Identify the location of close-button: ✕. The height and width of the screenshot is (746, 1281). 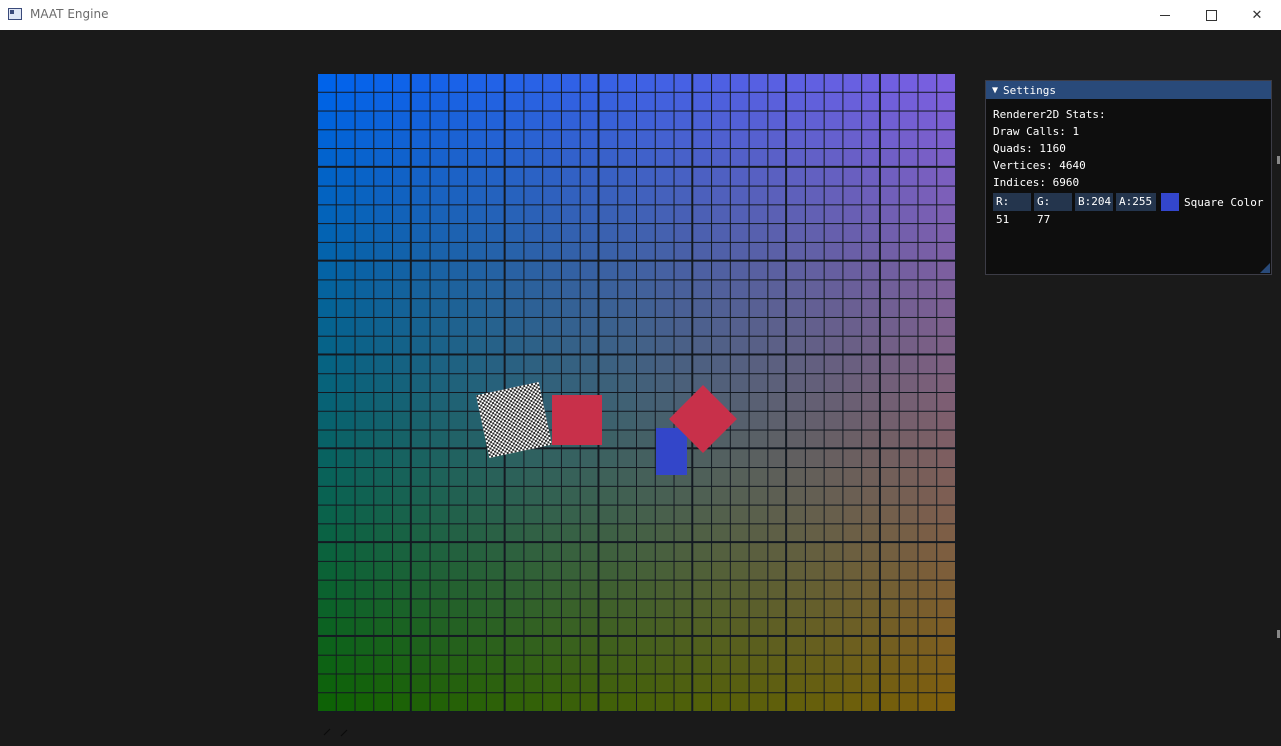
(1257, 15).